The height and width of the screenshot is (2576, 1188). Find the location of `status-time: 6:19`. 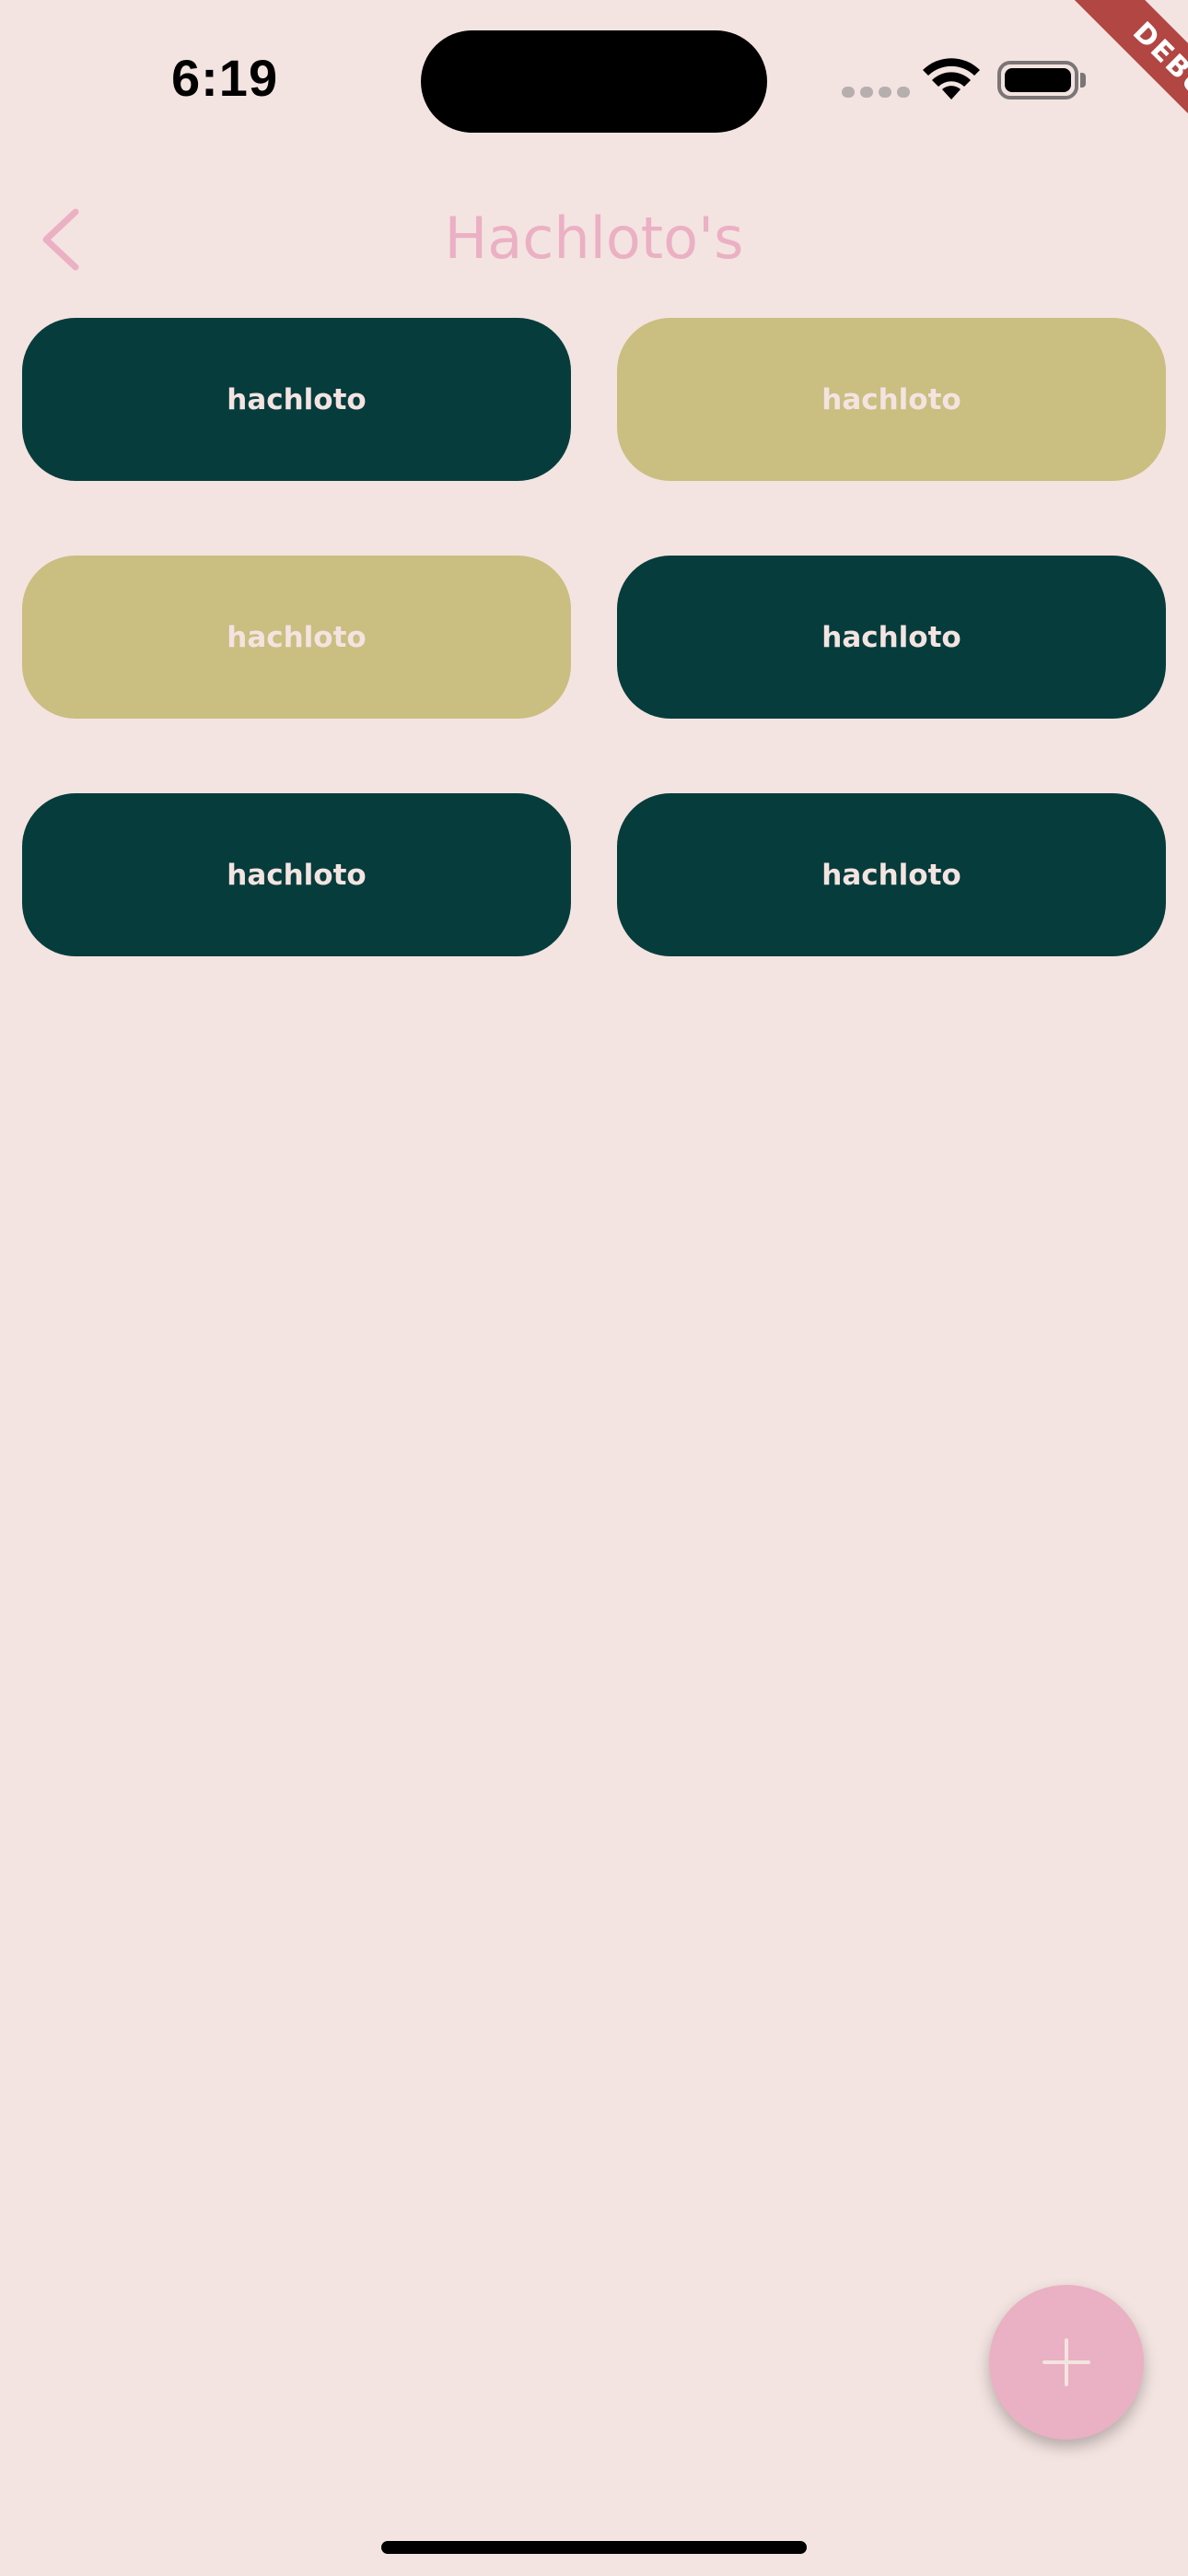

status-time: 6:19 is located at coordinates (225, 78).